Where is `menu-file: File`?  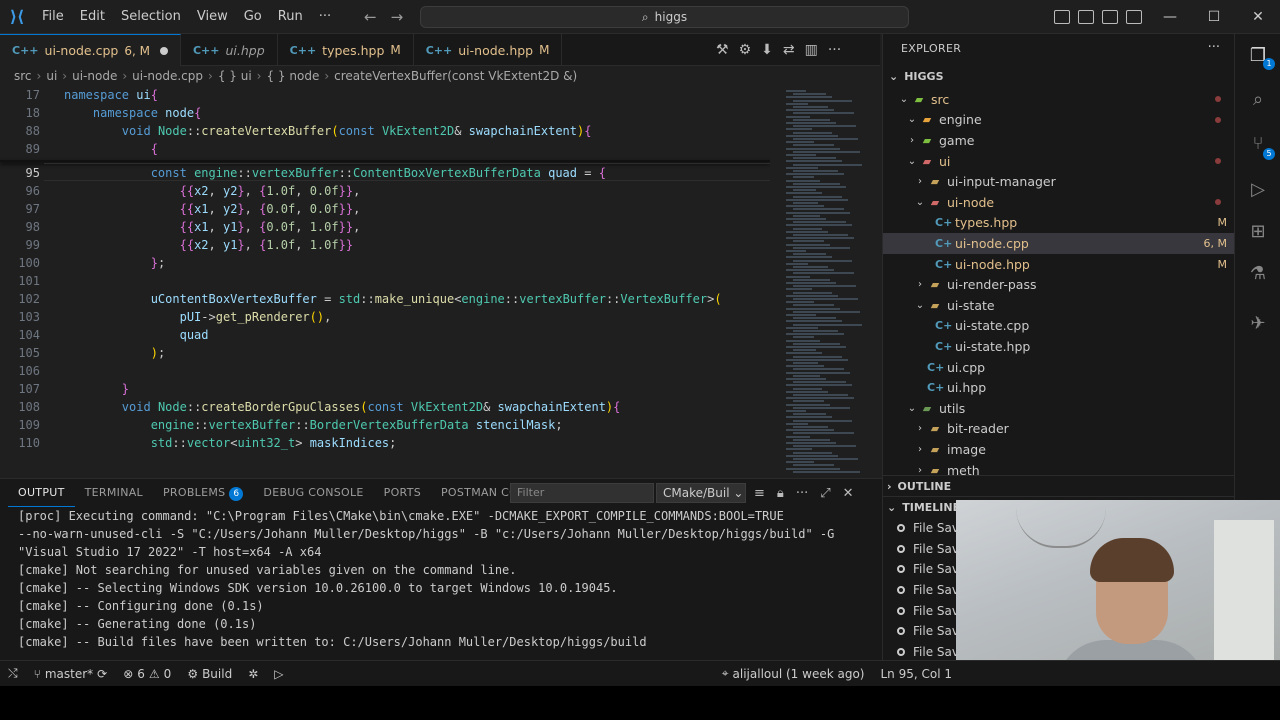 menu-file: File is located at coordinates (53, 17).